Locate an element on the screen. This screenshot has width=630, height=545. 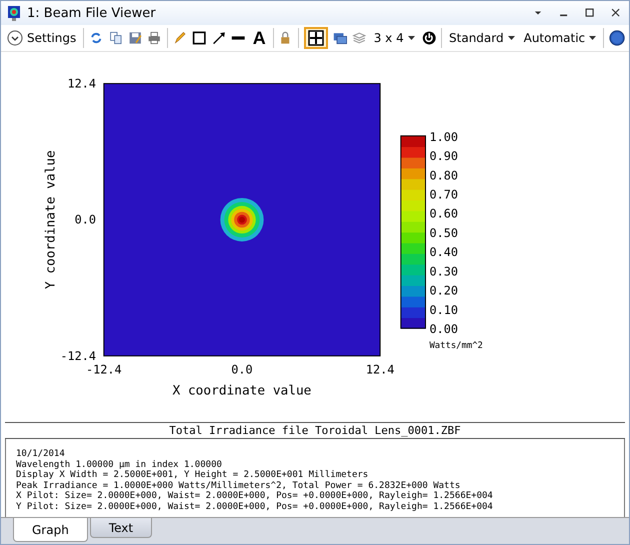
colorbar-label: 1.00 is located at coordinates (443, 137).